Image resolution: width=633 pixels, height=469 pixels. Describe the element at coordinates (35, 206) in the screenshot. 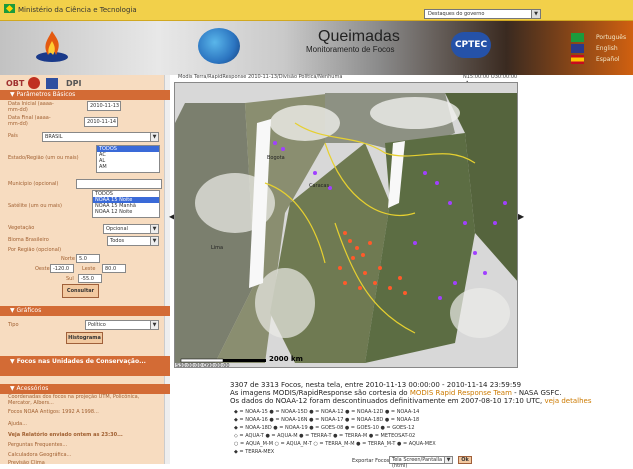

I see `satellite-label: Satélite (um ou mais)` at that location.